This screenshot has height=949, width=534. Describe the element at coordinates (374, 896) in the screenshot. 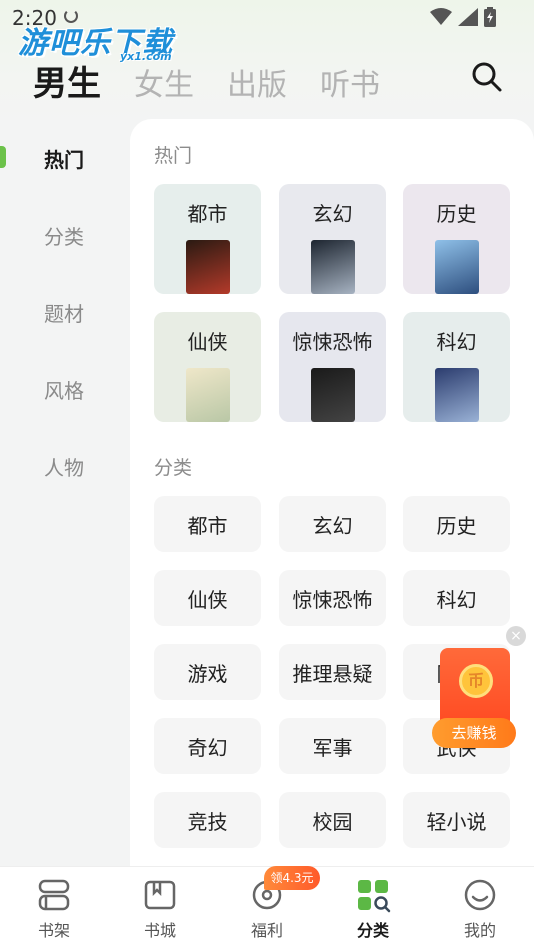

I see `category-icon` at that location.